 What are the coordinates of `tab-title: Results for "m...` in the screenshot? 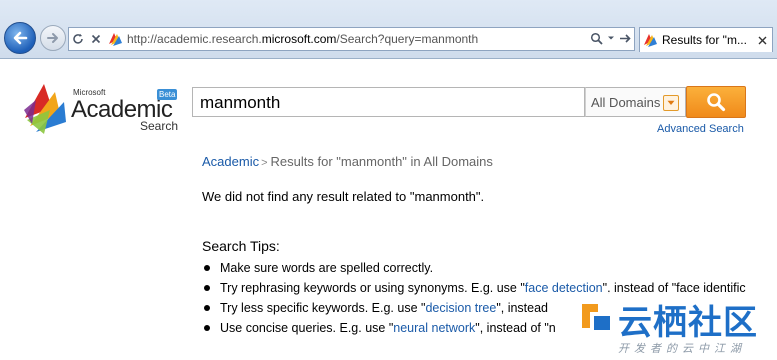 It's located at (704, 40).